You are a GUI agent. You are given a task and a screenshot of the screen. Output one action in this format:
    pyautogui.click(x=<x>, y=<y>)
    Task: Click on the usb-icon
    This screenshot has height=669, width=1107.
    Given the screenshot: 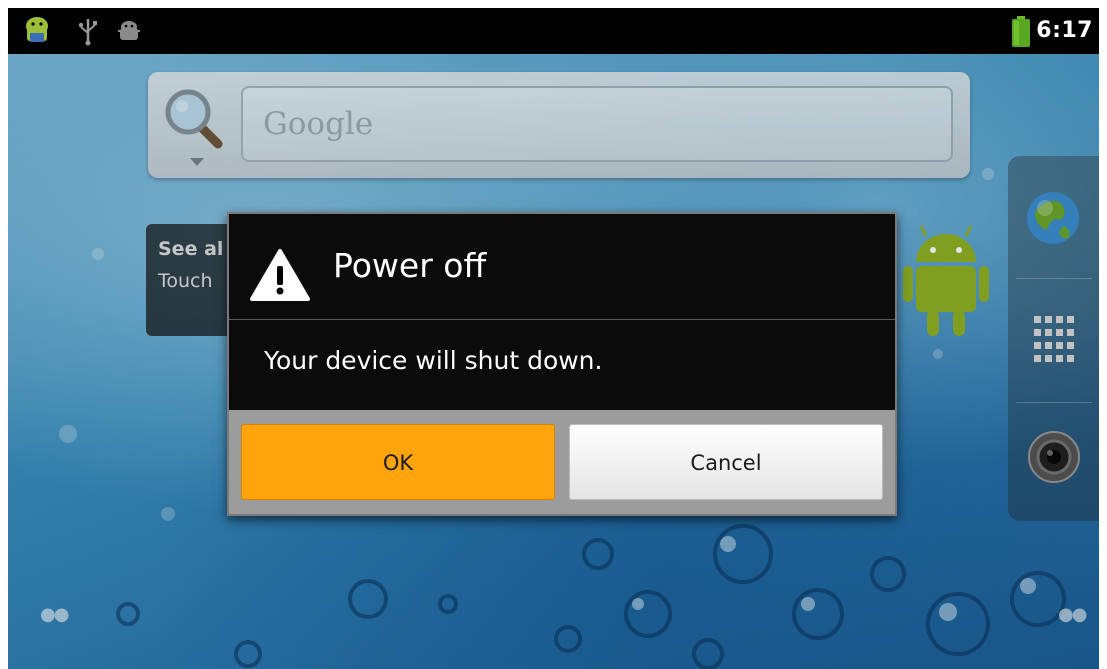 What is the action you would take?
    pyautogui.click(x=88, y=33)
    